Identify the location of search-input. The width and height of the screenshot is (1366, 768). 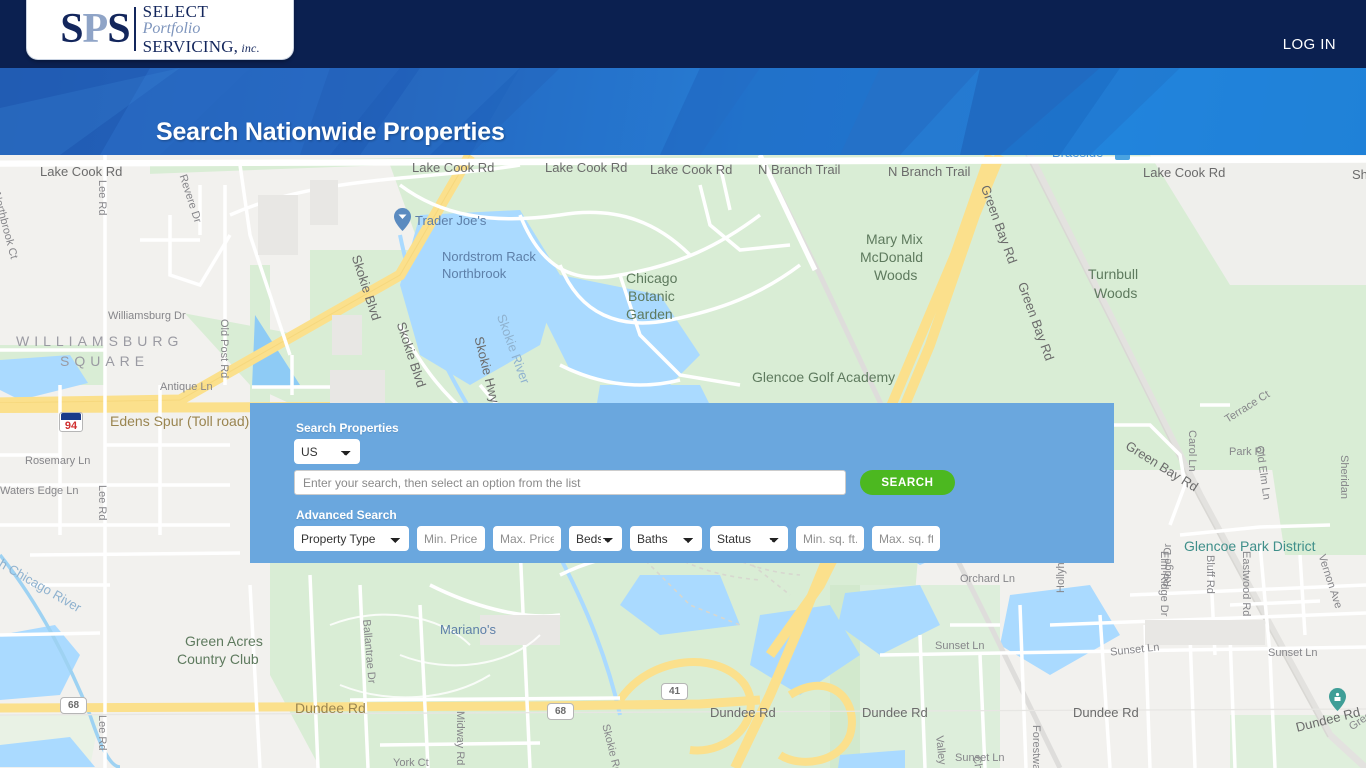
(570, 482).